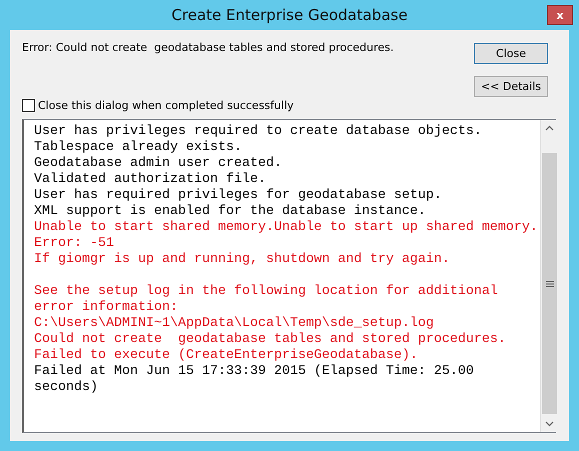 The height and width of the screenshot is (451, 579). Describe the element at coordinates (28, 105) in the screenshot. I see `checkbox` at that location.